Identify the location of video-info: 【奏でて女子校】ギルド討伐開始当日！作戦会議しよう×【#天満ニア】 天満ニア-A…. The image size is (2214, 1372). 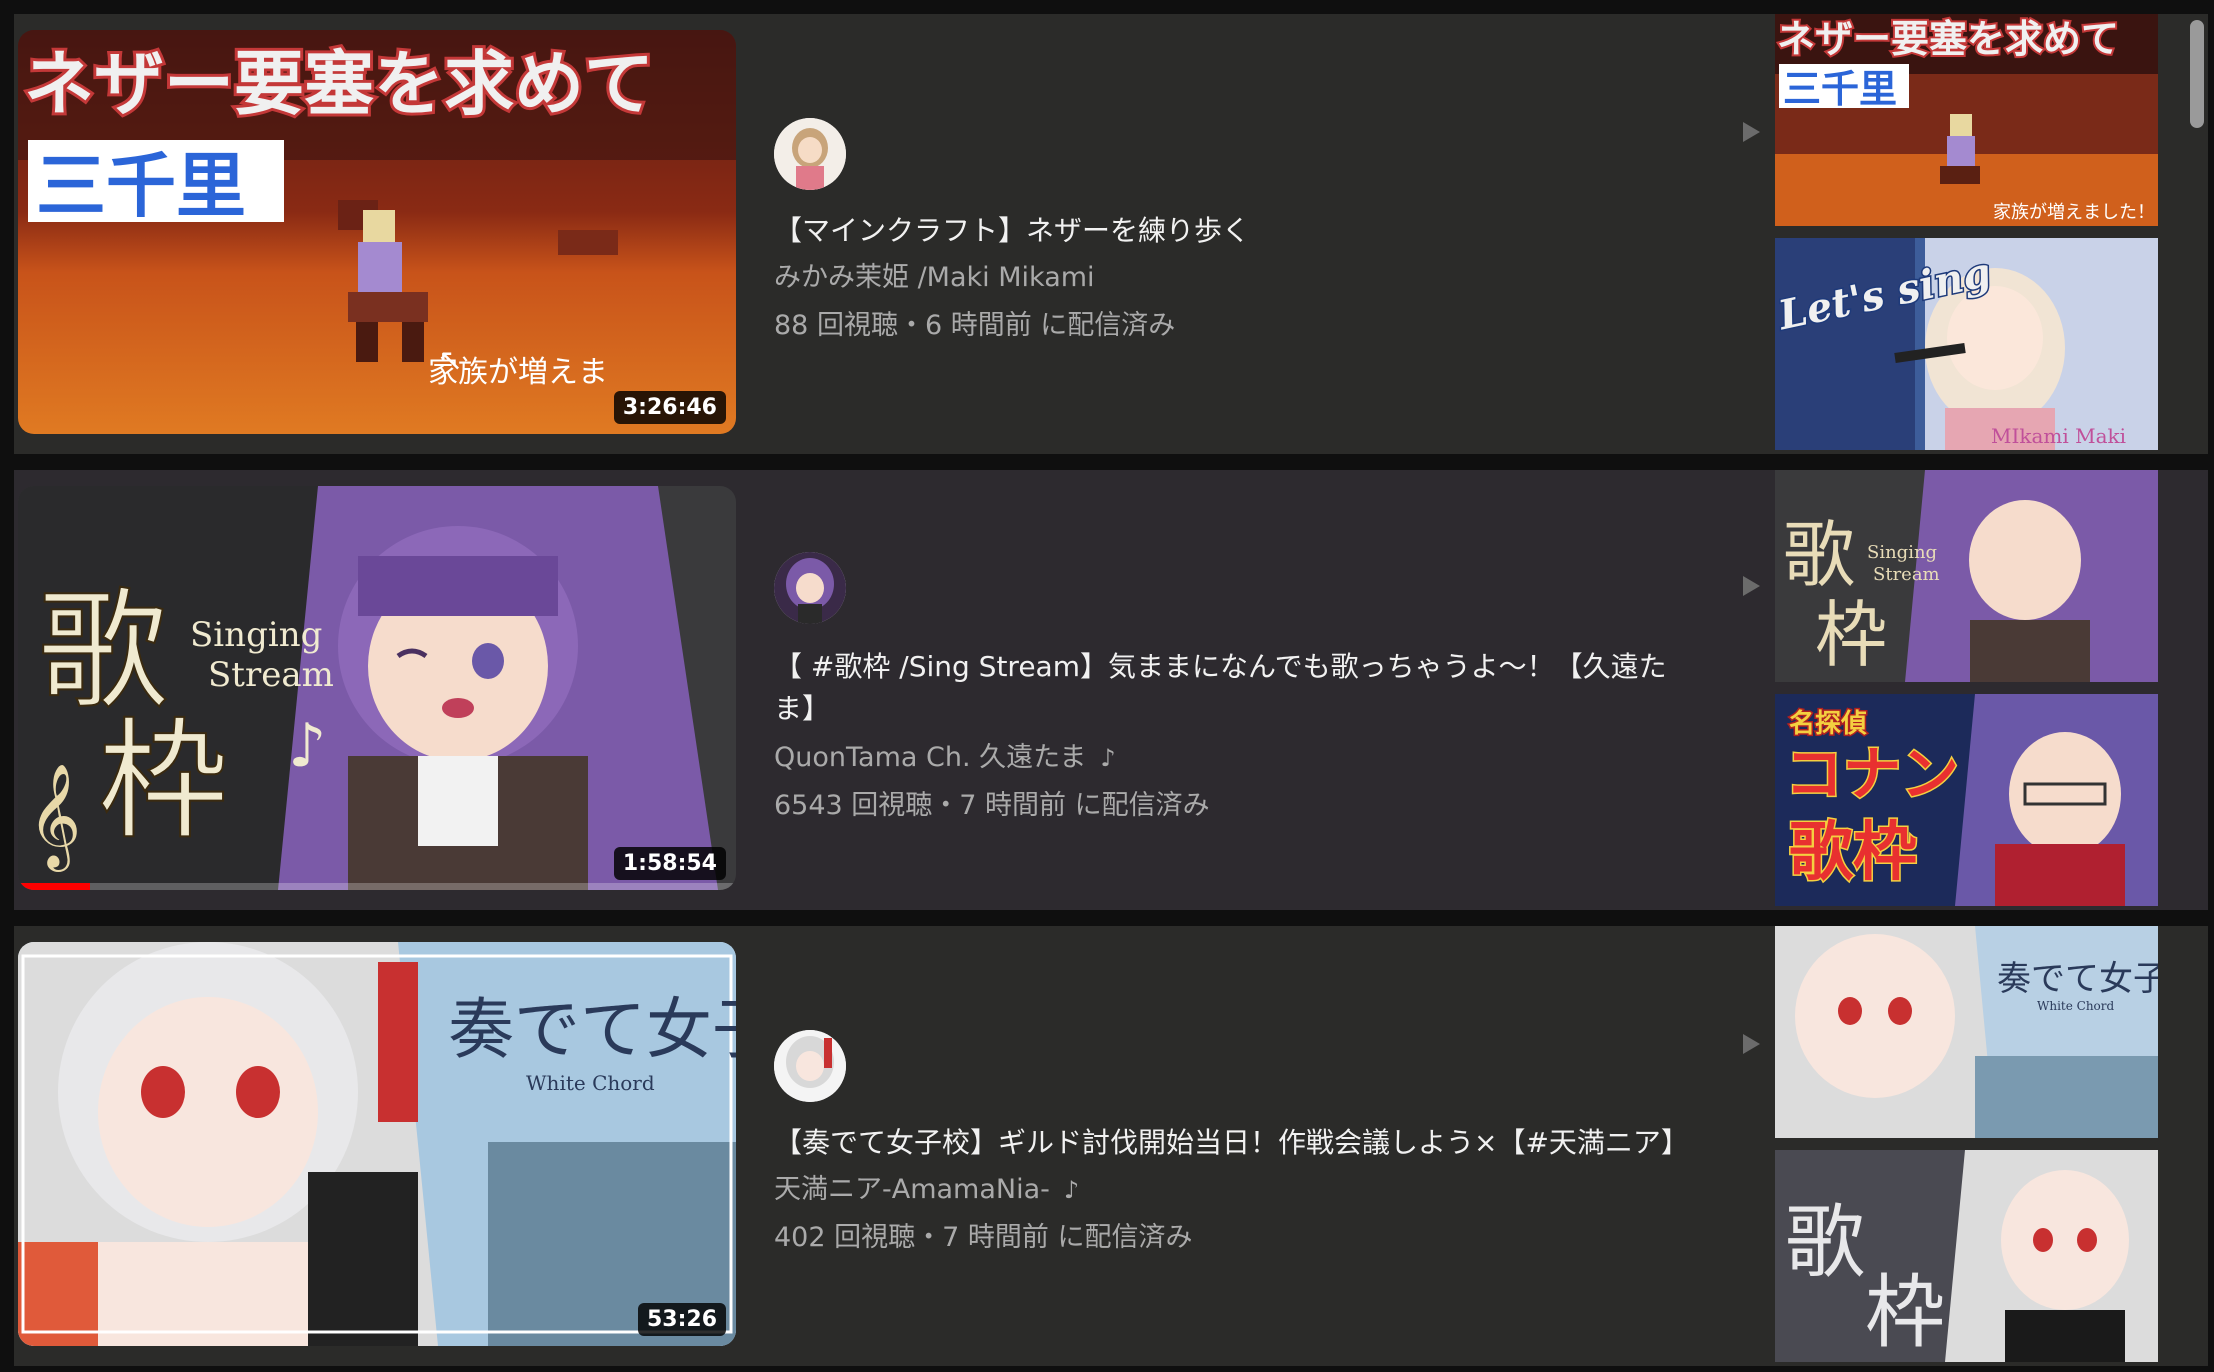
(1264, 1146).